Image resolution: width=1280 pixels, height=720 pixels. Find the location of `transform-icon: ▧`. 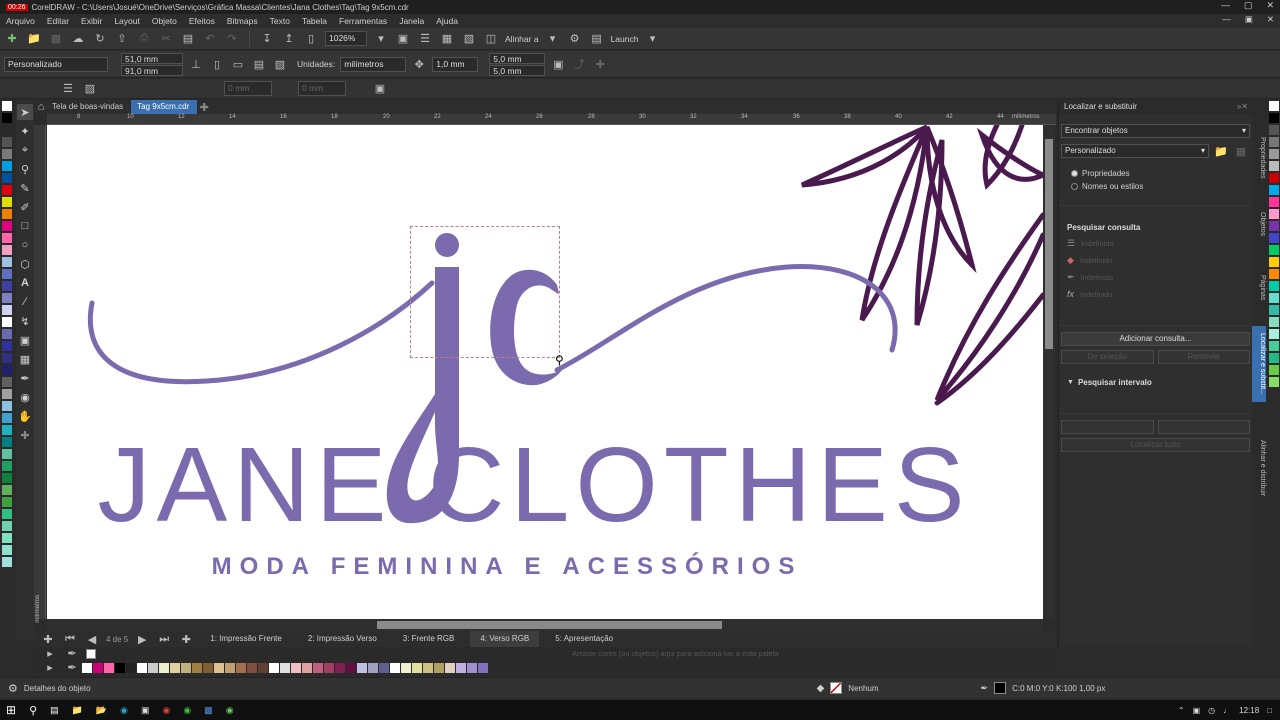

transform-icon: ▧ is located at coordinates (90, 89).